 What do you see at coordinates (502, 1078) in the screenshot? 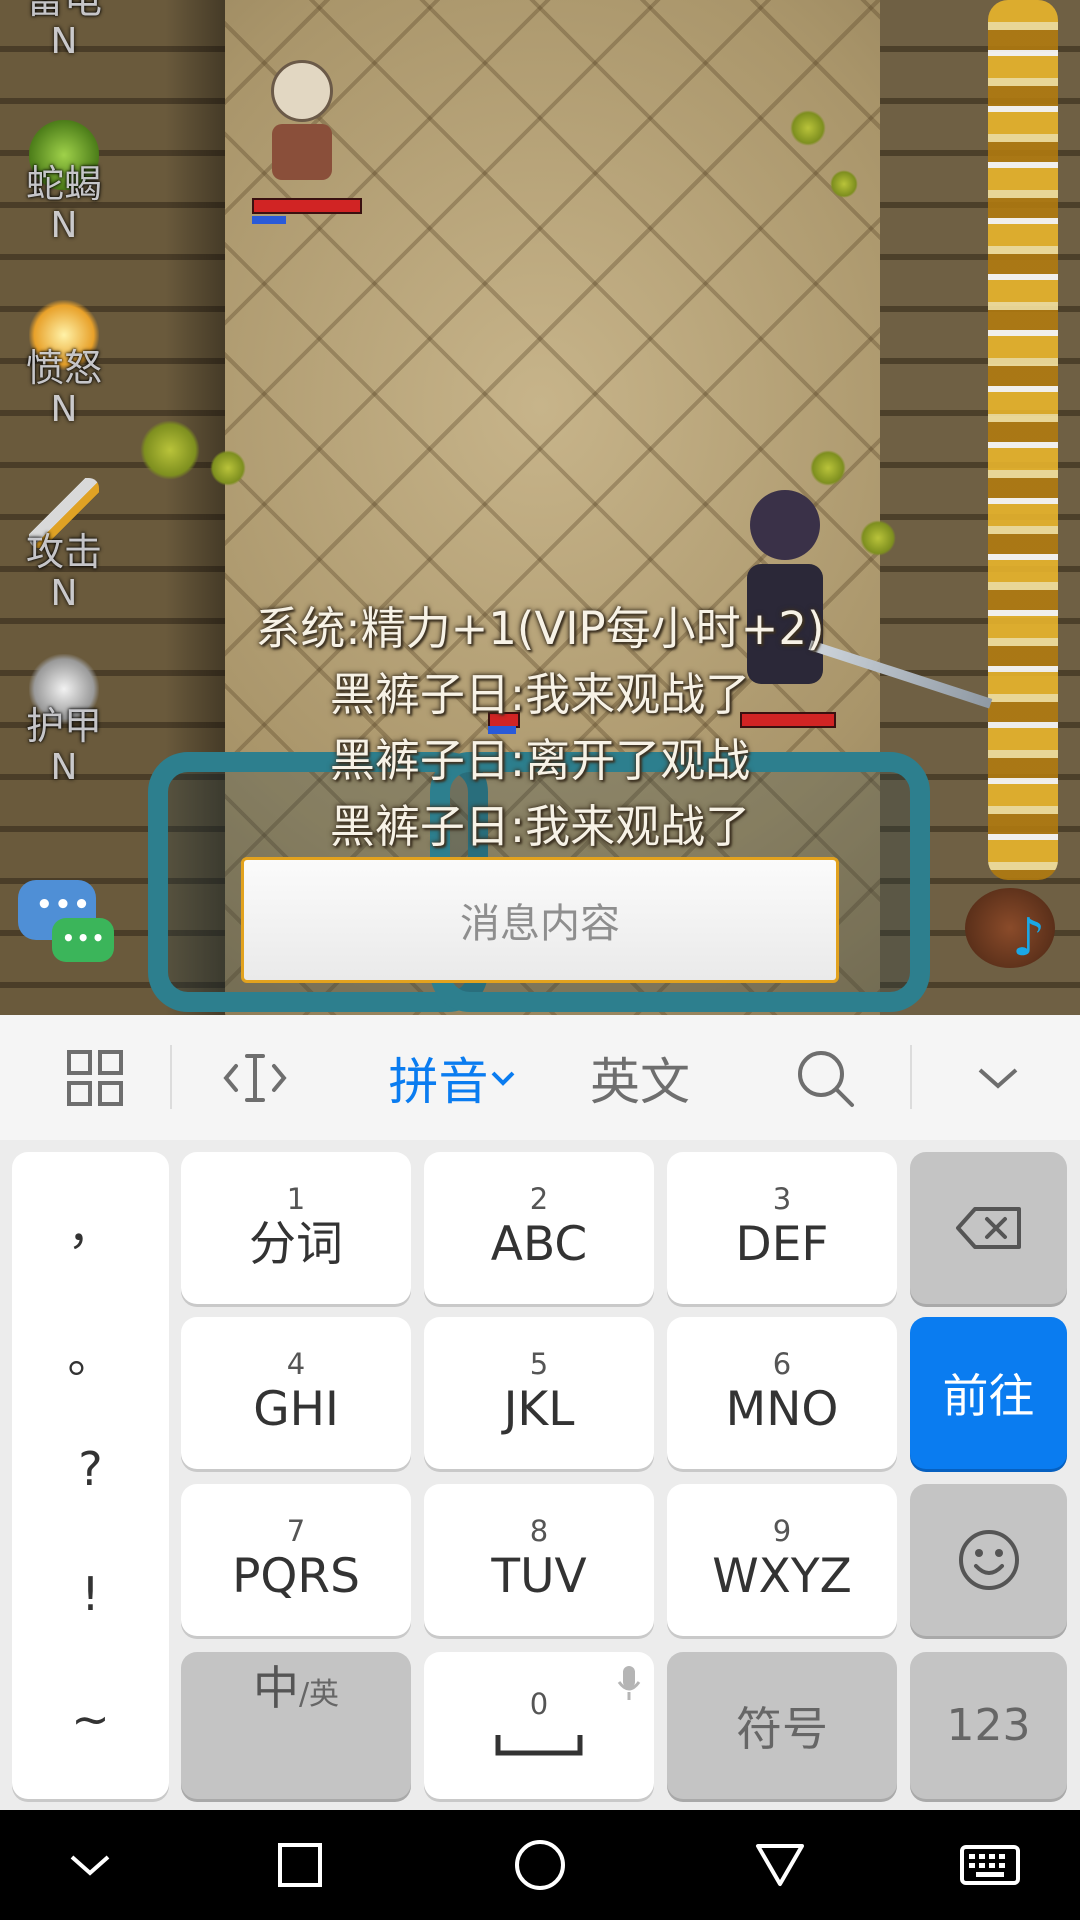
I see `chevron-down-icon` at bounding box center [502, 1078].